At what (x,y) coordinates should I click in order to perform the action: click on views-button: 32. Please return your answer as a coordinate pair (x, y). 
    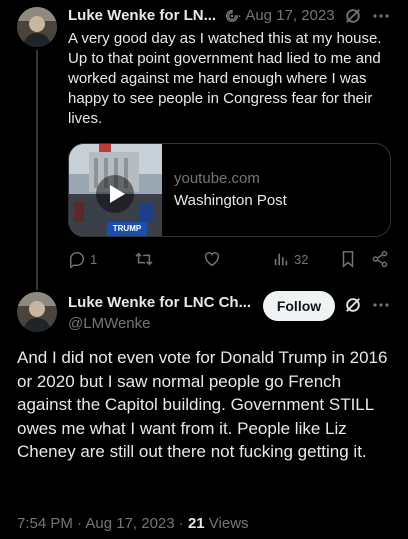
    Looking at the image, I should click on (290, 259).